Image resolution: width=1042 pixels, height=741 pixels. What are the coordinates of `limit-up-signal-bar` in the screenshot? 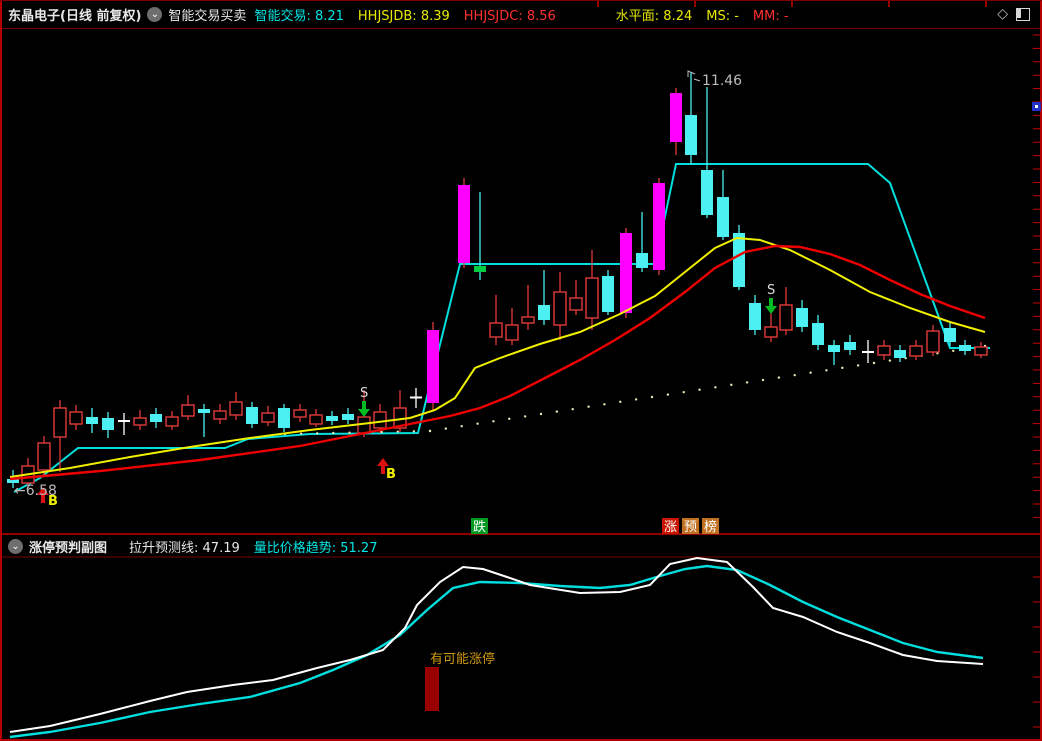 It's located at (432, 689).